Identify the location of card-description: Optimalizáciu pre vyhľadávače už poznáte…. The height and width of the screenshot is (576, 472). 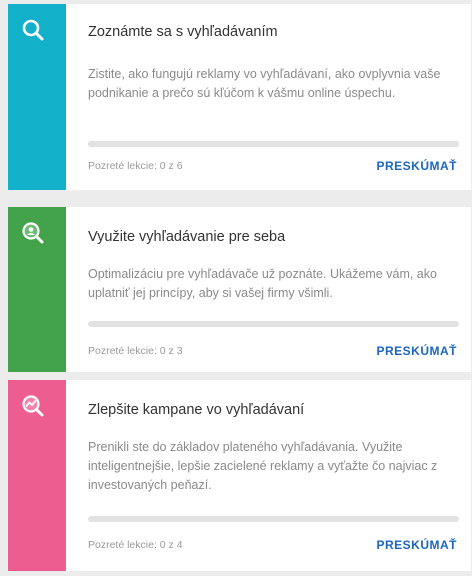
(262, 283).